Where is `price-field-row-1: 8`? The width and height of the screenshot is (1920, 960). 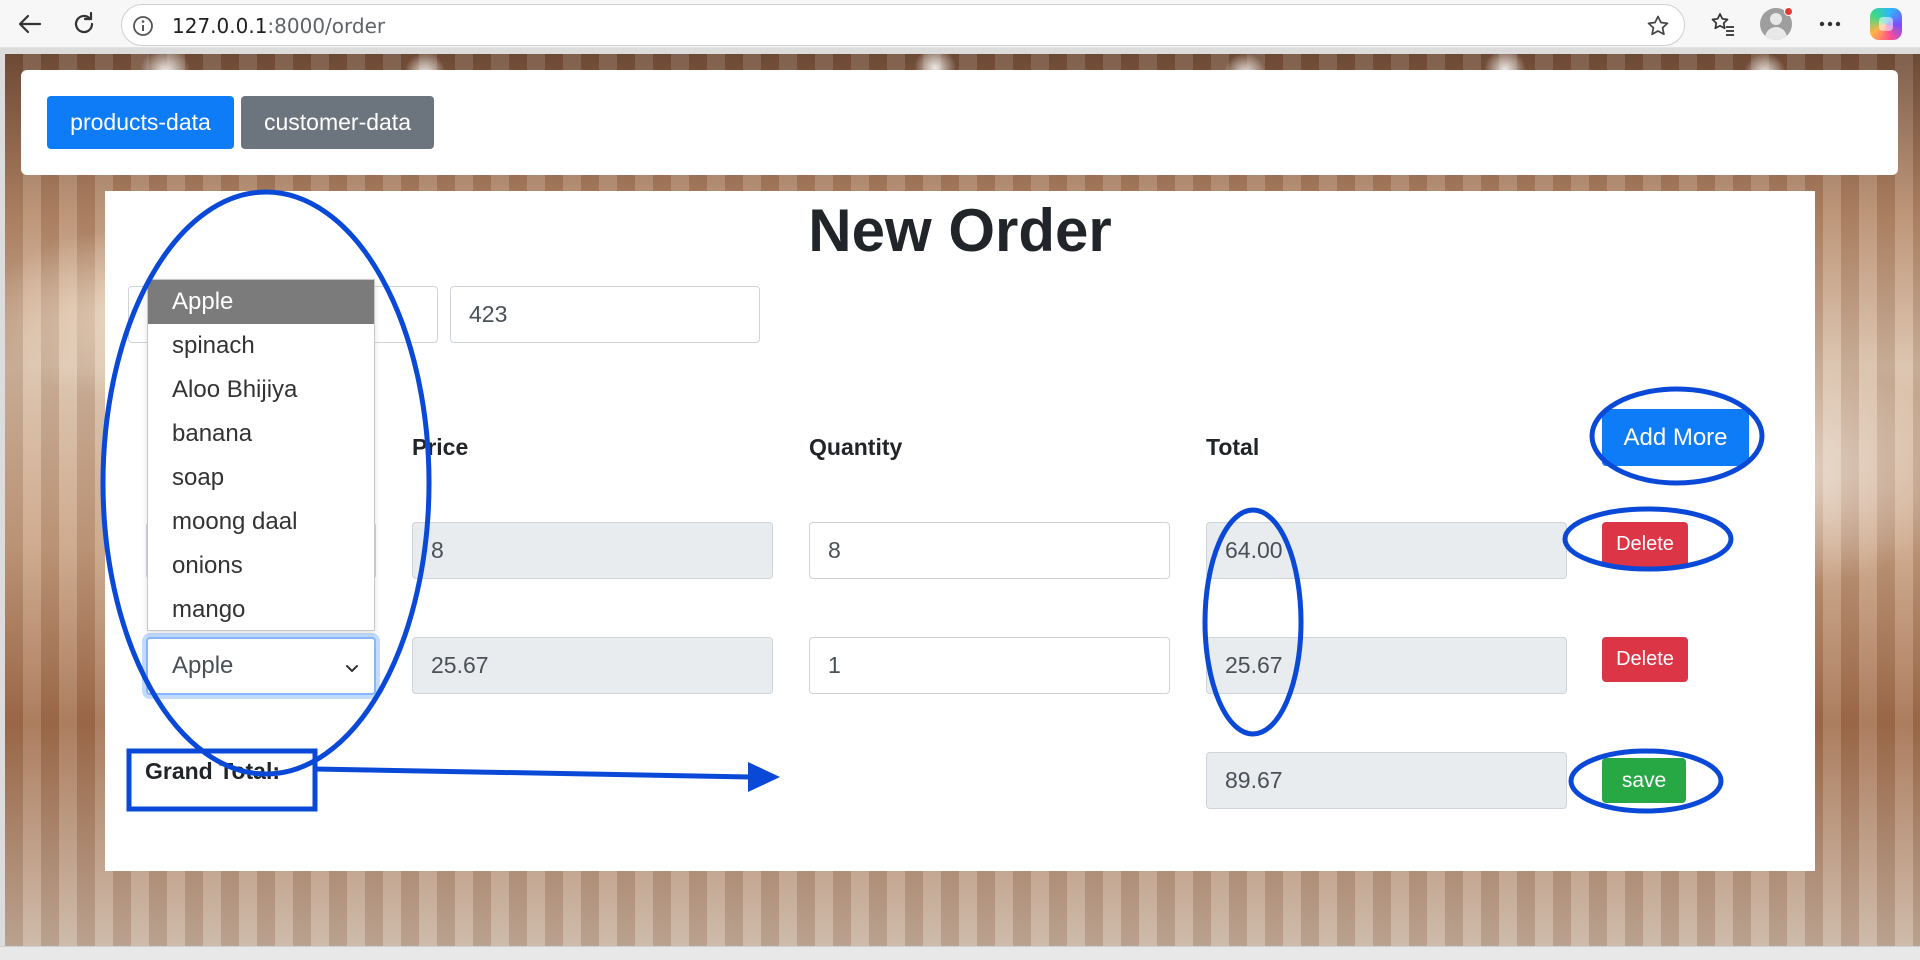 price-field-row-1: 8 is located at coordinates (592, 550).